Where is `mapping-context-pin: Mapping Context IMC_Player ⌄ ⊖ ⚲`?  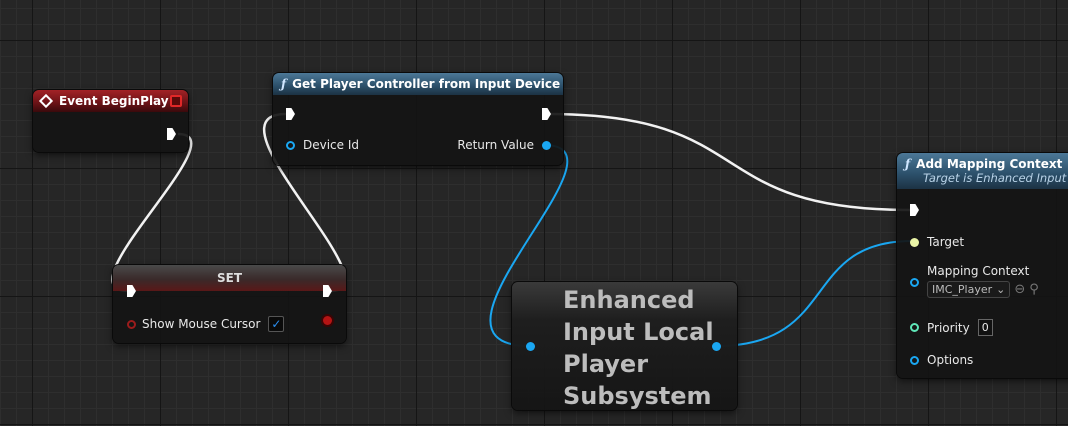 mapping-context-pin: Mapping Context IMC_Player ⌄ ⊖ ⚲ is located at coordinates (974, 281).